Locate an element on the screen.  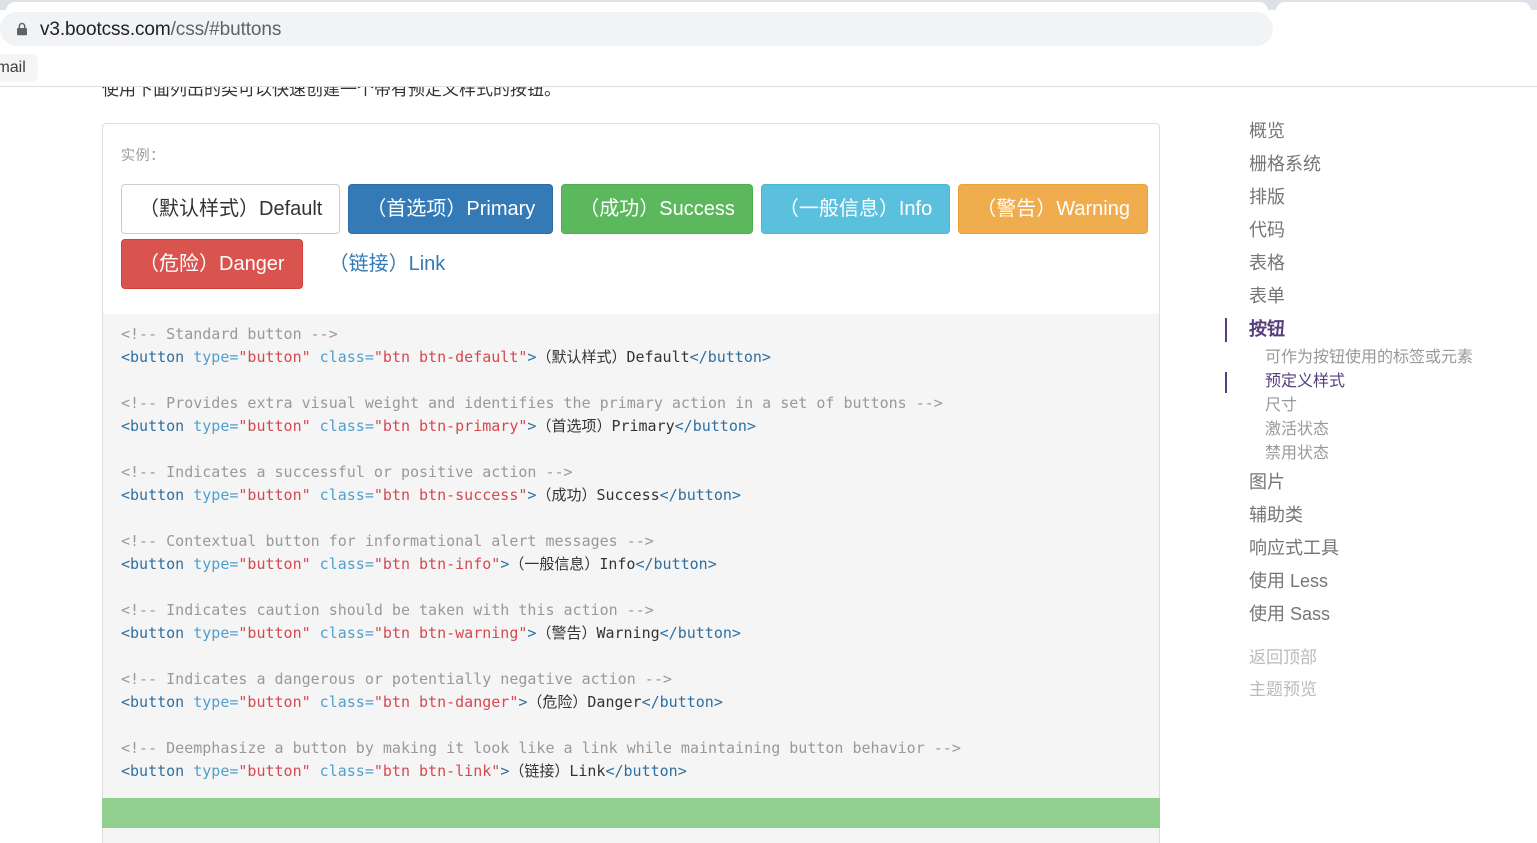
code-token: "btn btn-link" is located at coordinates (437, 771).